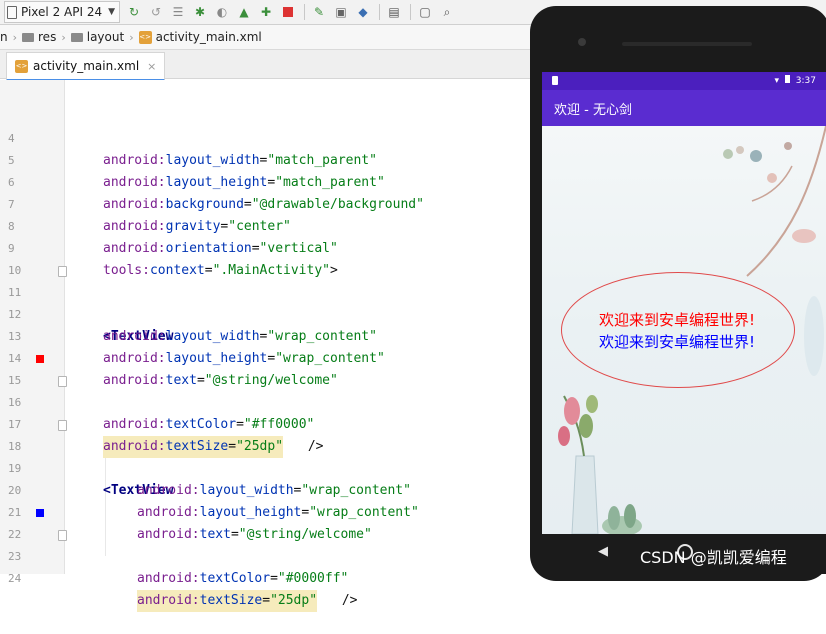 The height and width of the screenshot is (634, 826). Describe the element at coordinates (447, 12) in the screenshot. I see `search-icon: ⌕` at that location.